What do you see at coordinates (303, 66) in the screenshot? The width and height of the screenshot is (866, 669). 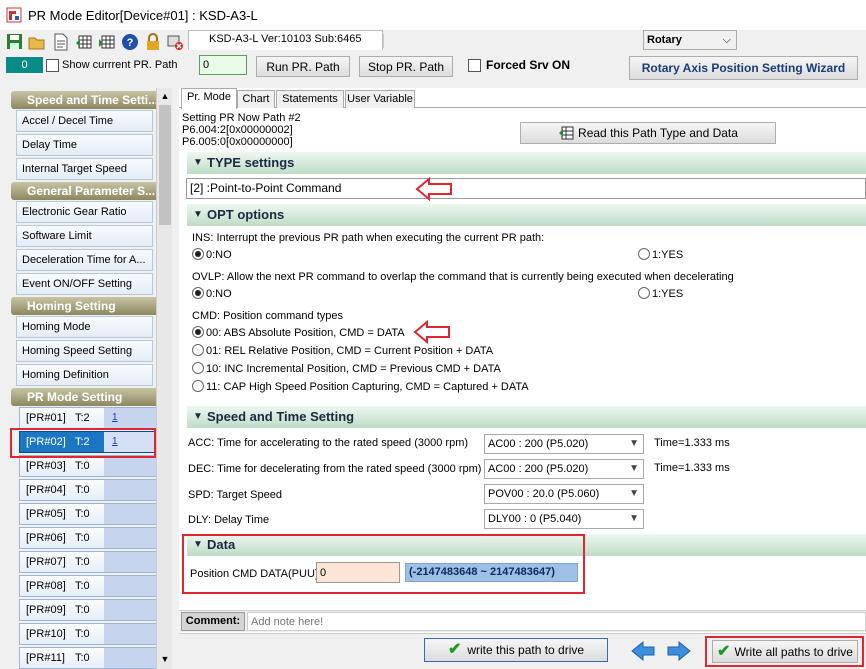 I see `run-path-button: Run PR. Path` at bounding box center [303, 66].